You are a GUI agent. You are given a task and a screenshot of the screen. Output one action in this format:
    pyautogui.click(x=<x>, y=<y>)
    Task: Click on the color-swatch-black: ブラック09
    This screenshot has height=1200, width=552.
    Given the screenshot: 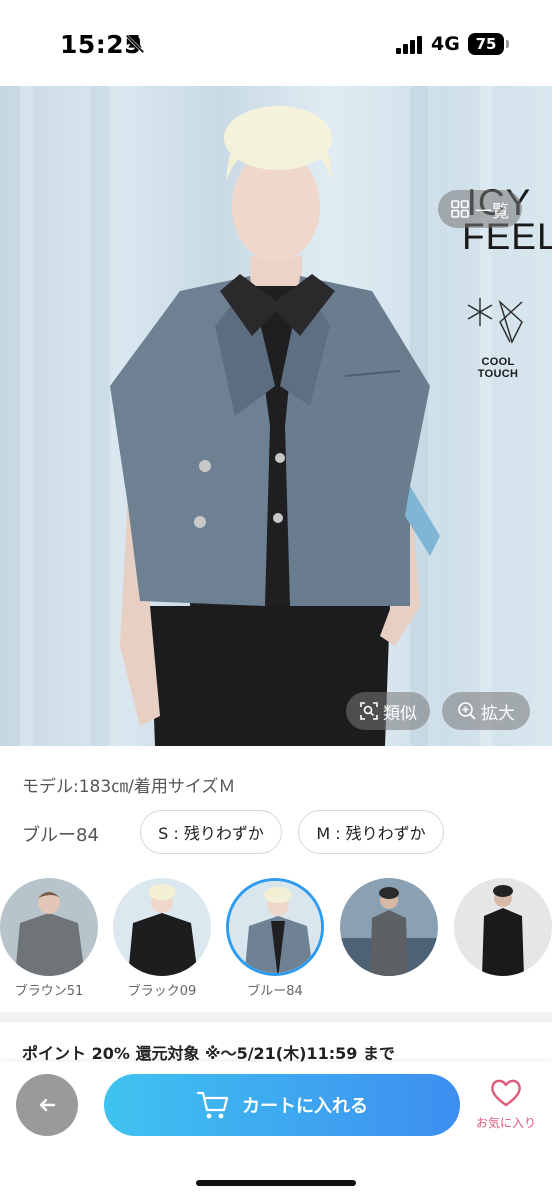 What is the action you would take?
    pyautogui.click(x=162, y=938)
    